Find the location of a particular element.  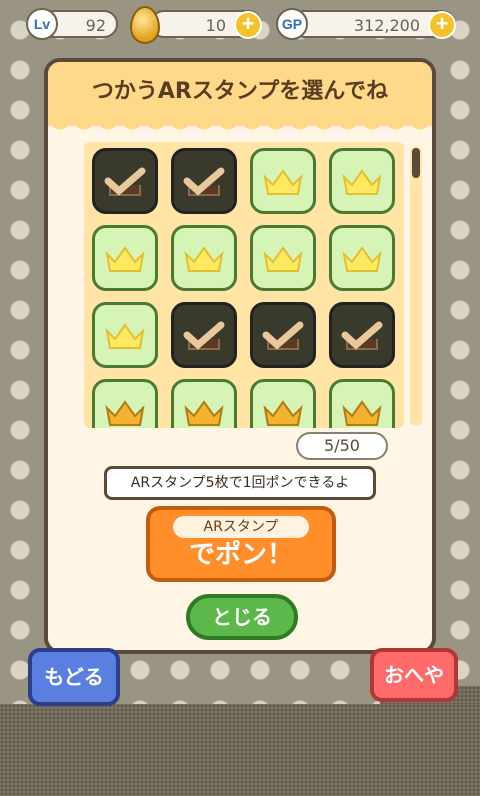

room-button: おへや is located at coordinates (414, 675).